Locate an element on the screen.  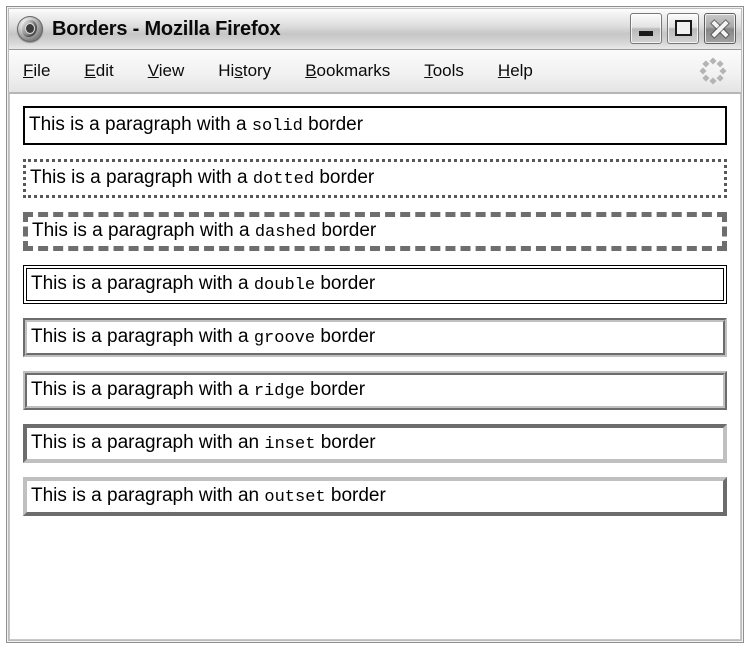
title-bar: Borders - Mozilla Firefox is located at coordinates (375, 29).